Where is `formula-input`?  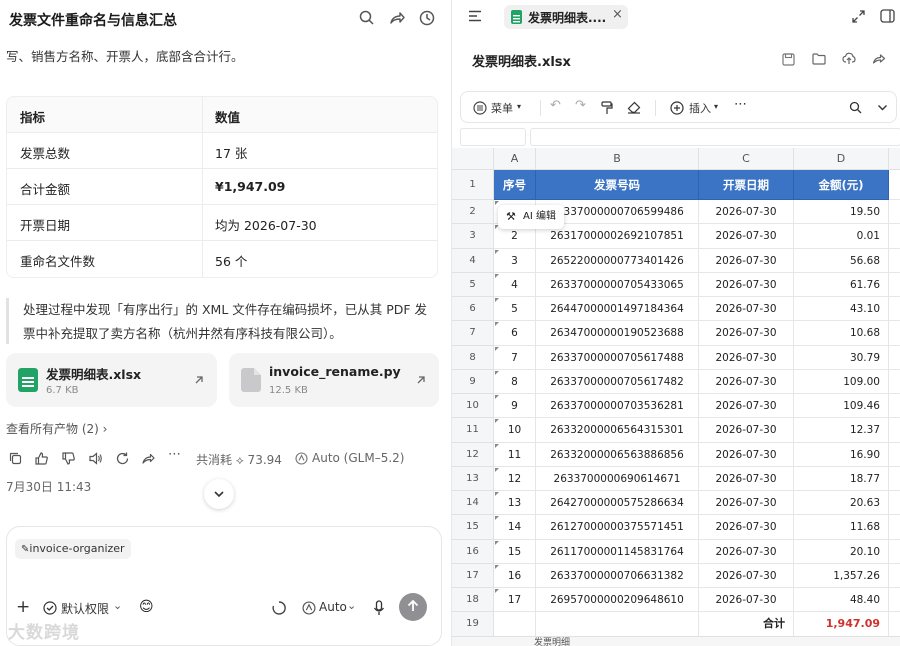
formula-input is located at coordinates (715, 137).